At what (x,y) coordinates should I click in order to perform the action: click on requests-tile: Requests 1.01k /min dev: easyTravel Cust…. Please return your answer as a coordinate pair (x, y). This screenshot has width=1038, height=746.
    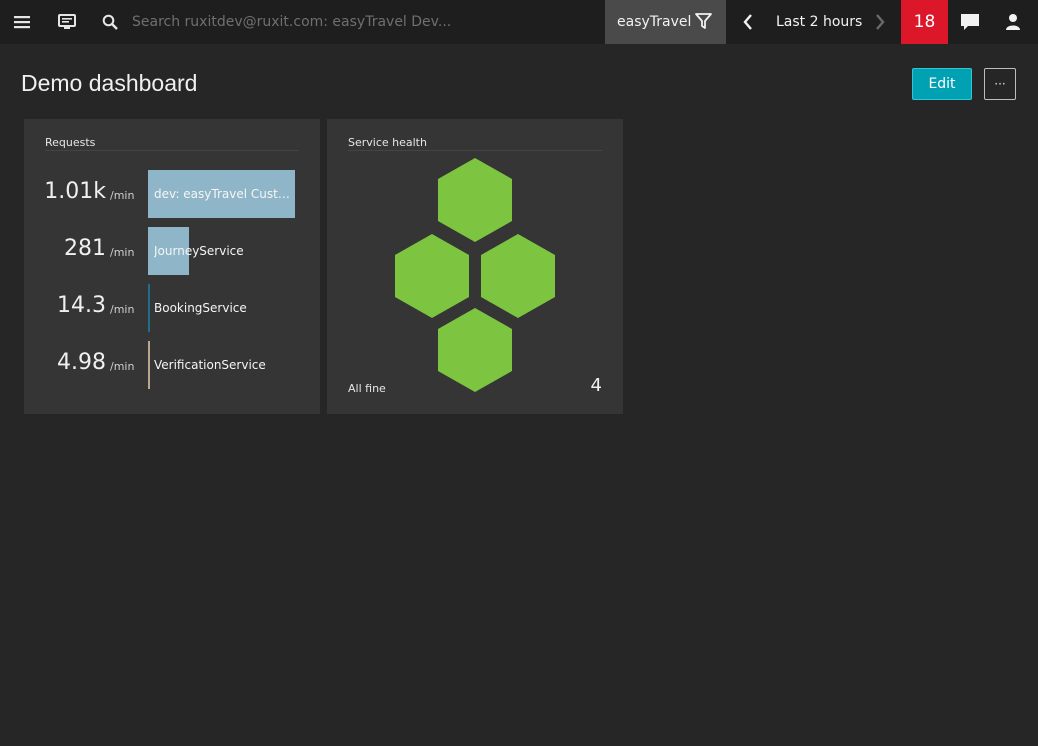
    Looking at the image, I should click on (172, 266).